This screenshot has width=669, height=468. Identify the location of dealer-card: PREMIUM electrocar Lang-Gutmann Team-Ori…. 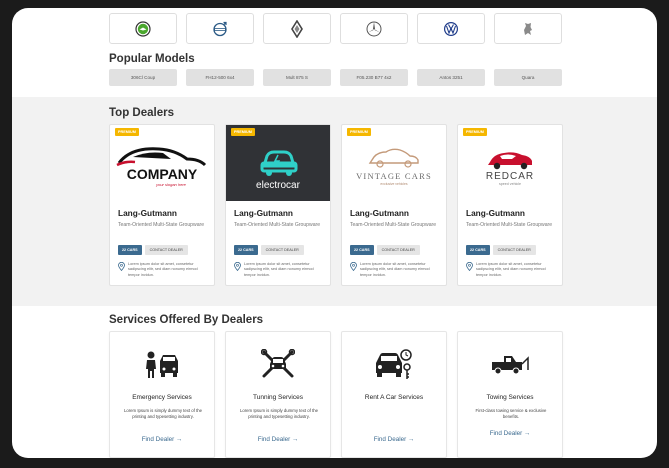
(278, 205).